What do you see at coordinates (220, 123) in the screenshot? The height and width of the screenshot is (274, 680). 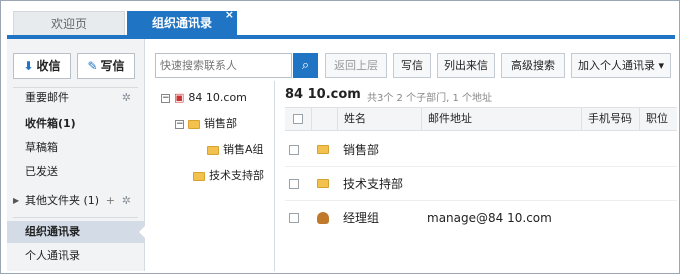 I see `tree-node-label: 销售部` at bounding box center [220, 123].